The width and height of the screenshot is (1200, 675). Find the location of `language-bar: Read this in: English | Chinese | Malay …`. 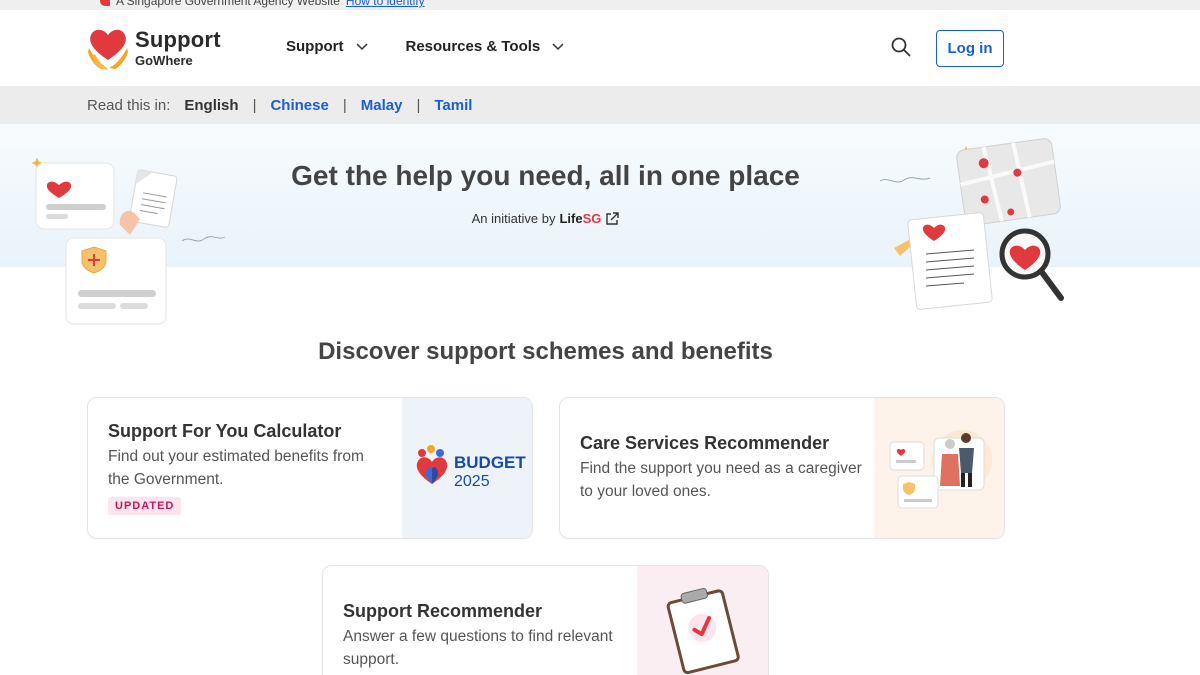

language-bar: Read this in: English | Chinese | Malay … is located at coordinates (600, 105).